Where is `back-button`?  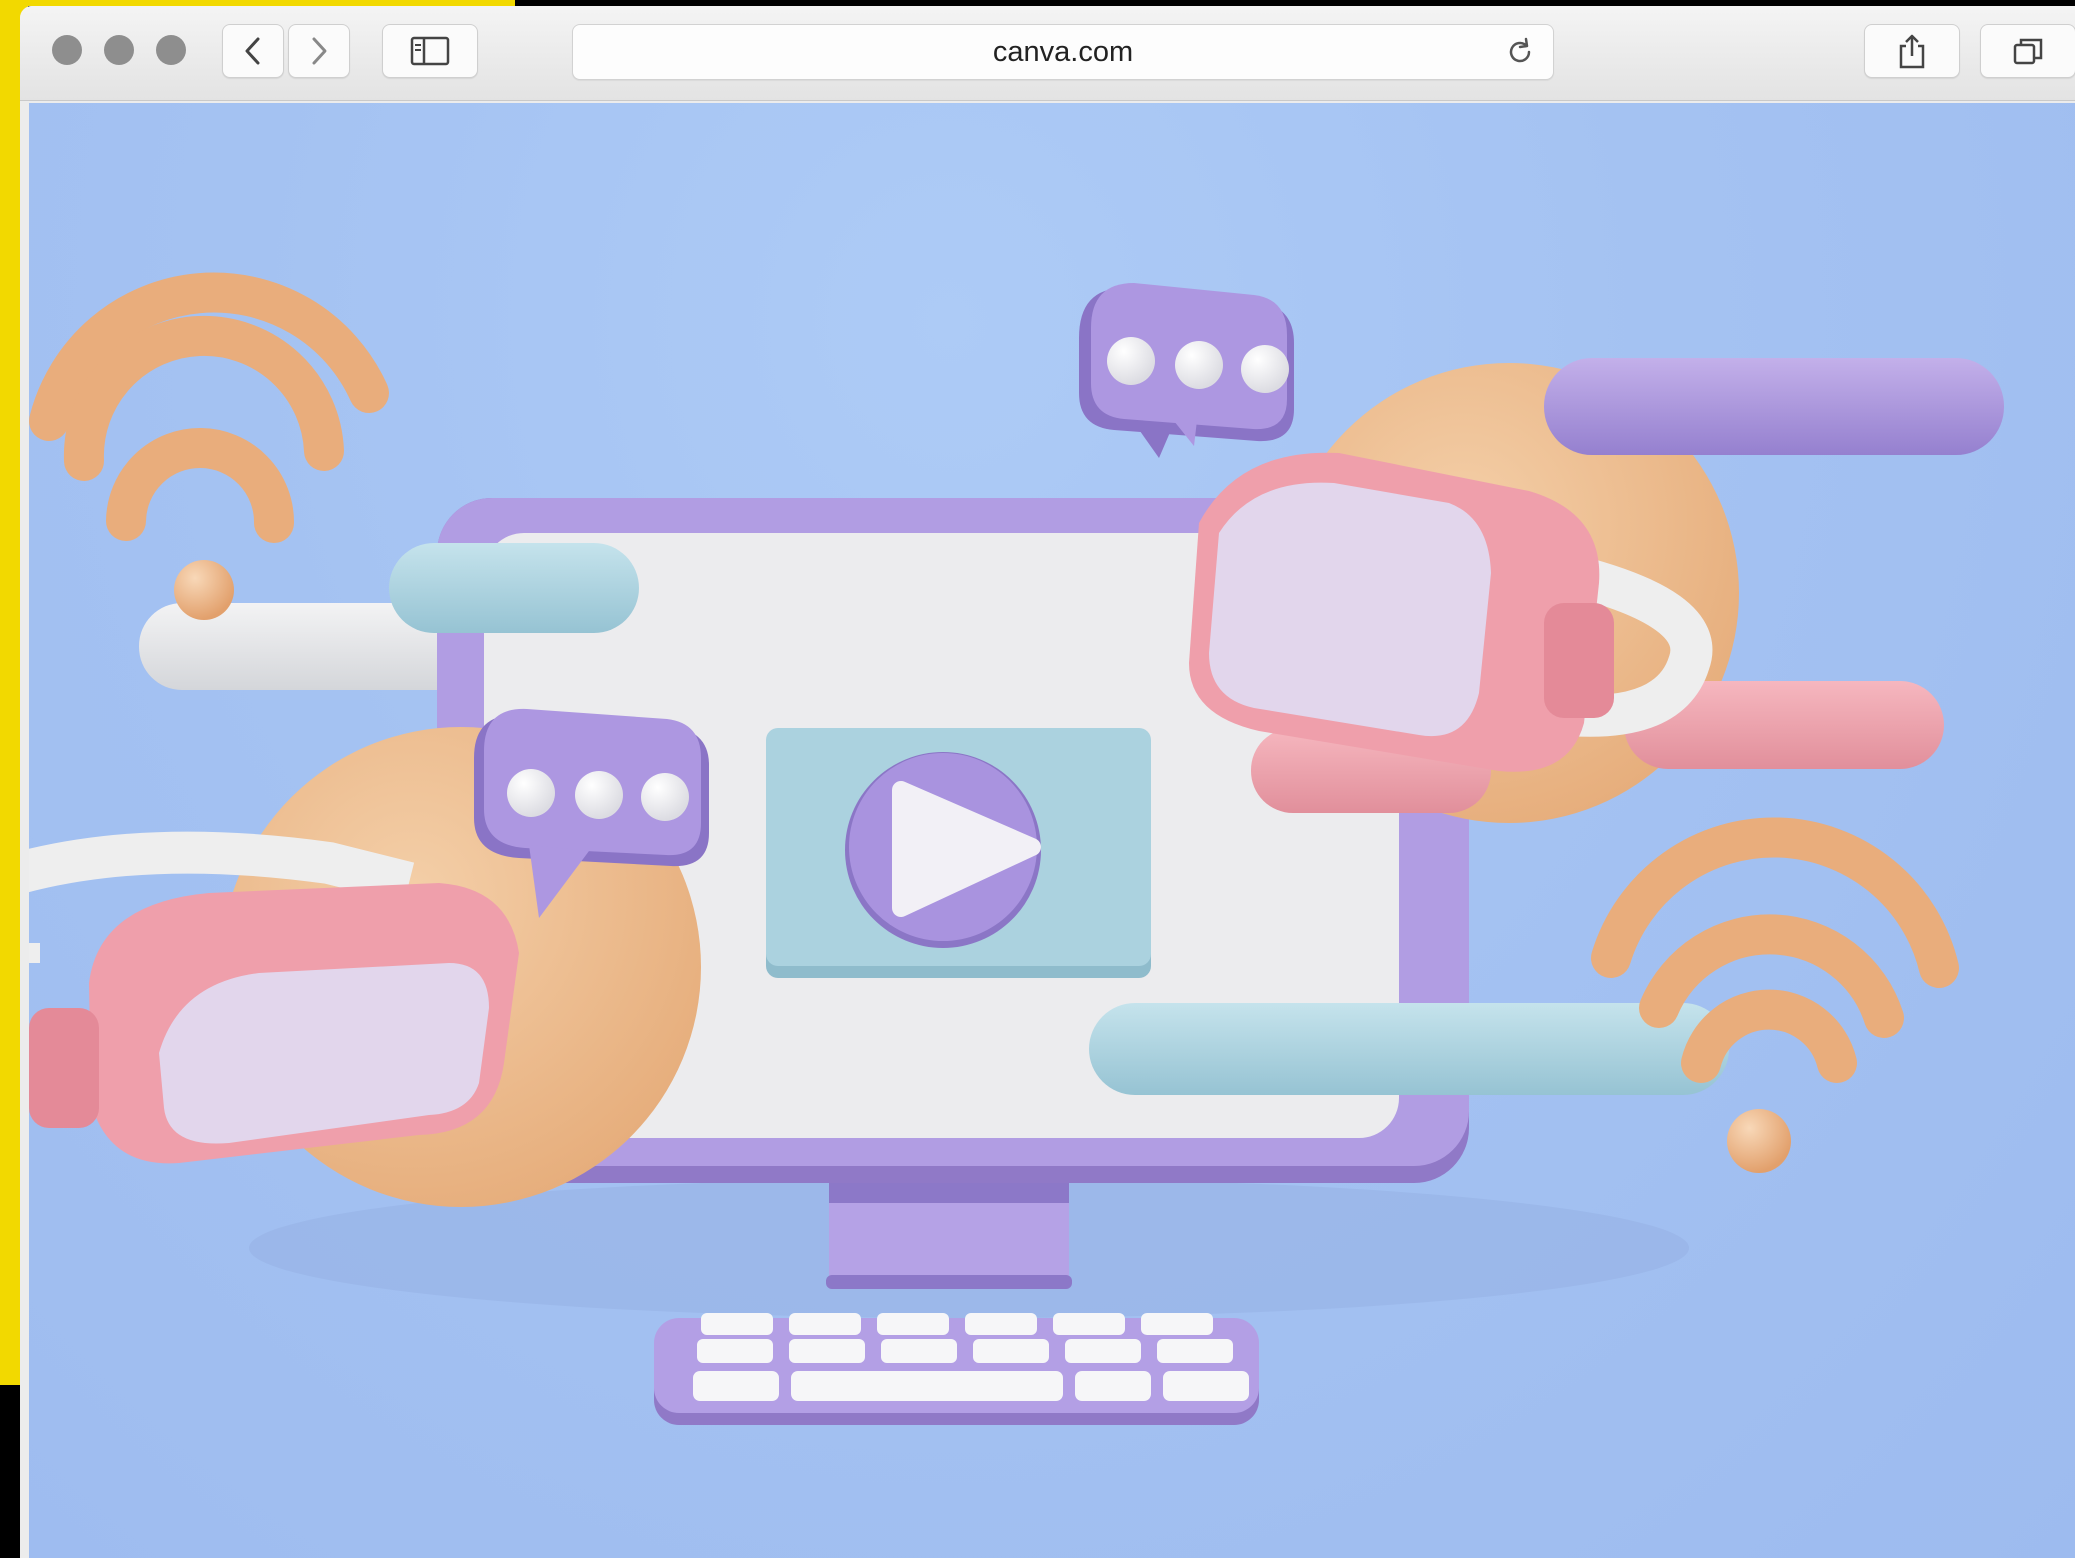 back-button is located at coordinates (253, 51).